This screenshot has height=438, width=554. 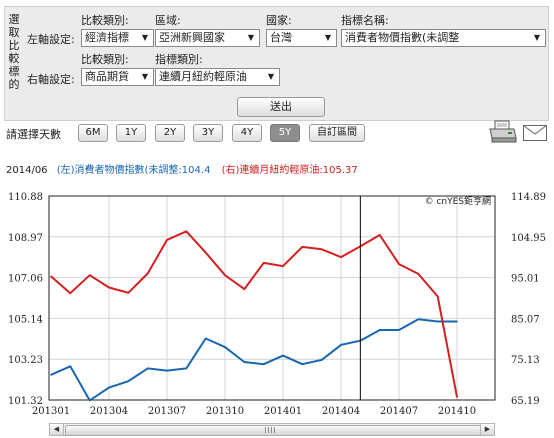 I want to click on left-tick-label: 107.06, so click(x=25, y=279).